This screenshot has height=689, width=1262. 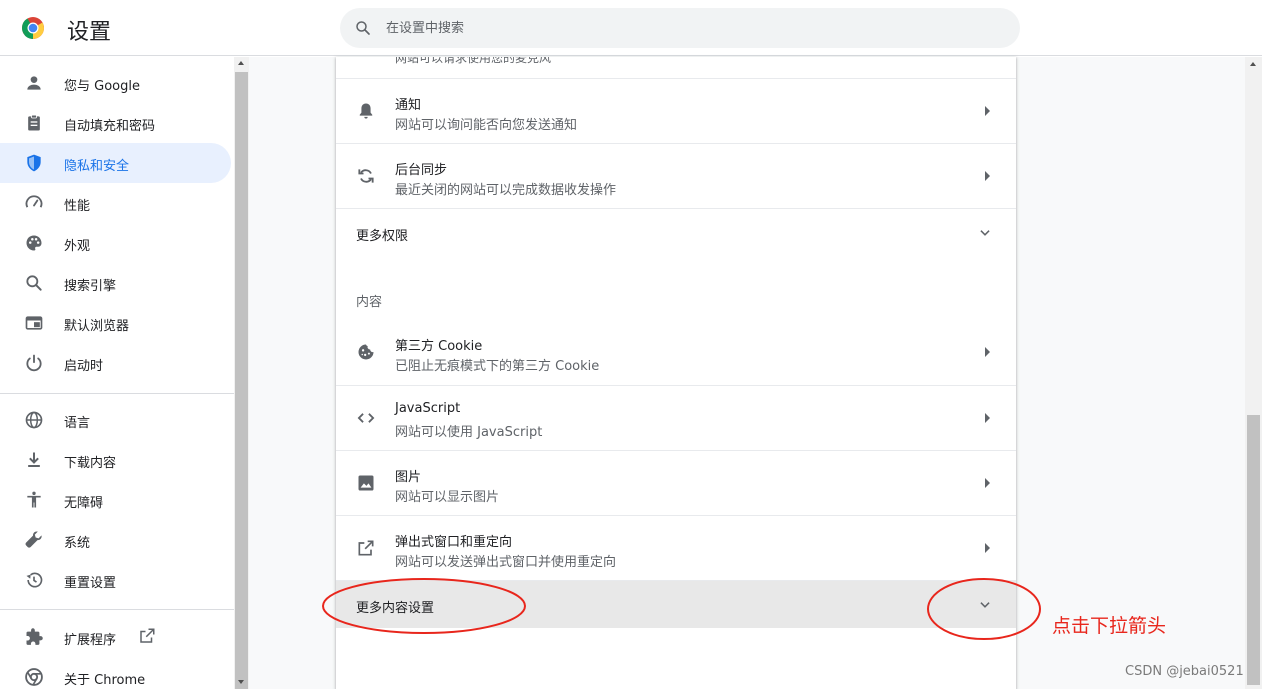 What do you see at coordinates (33, 539) in the screenshot?
I see `wrench-icon` at bounding box center [33, 539].